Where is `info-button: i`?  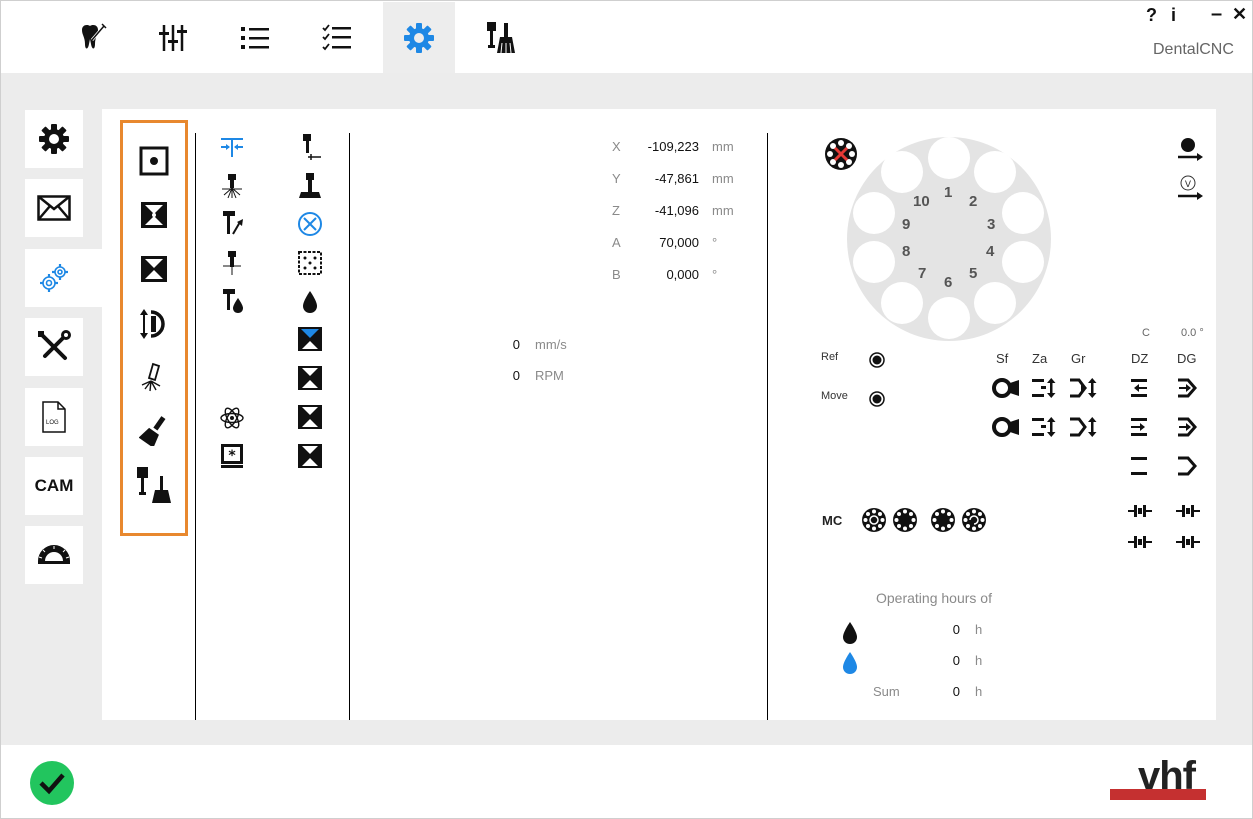 info-button: i is located at coordinates (1173, 15).